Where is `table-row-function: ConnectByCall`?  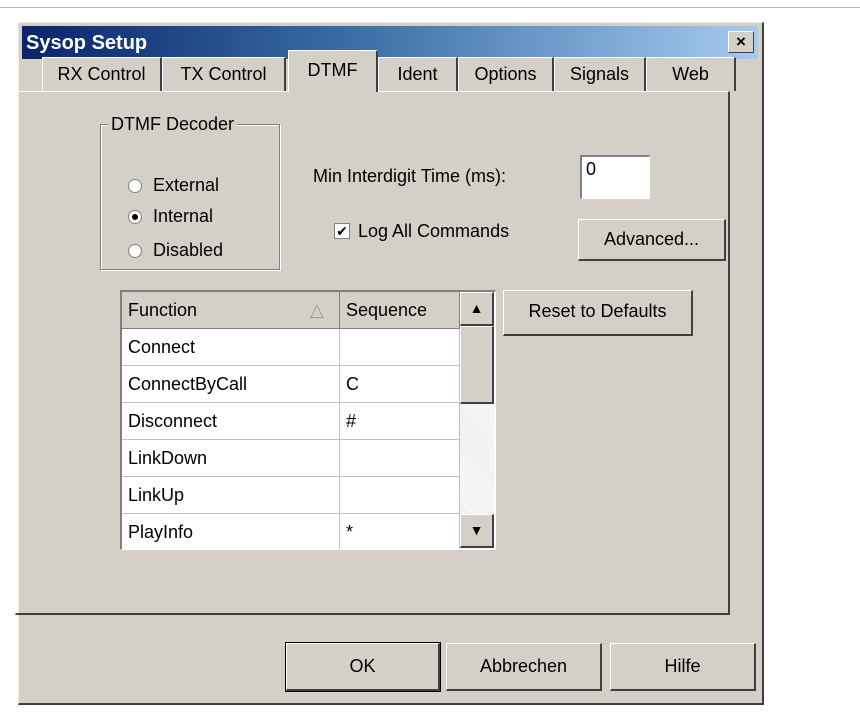
table-row-function: ConnectByCall is located at coordinates (231, 384).